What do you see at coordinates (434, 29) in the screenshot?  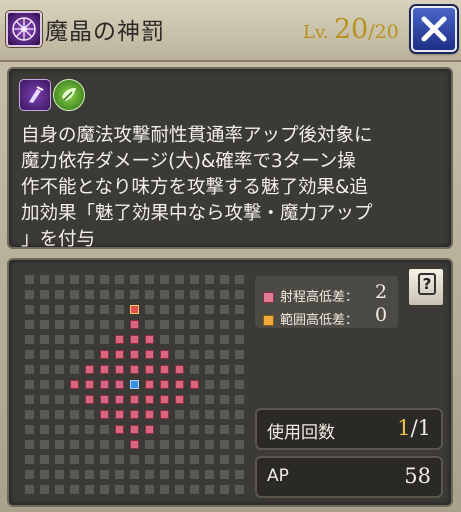 I see `close-button` at bounding box center [434, 29].